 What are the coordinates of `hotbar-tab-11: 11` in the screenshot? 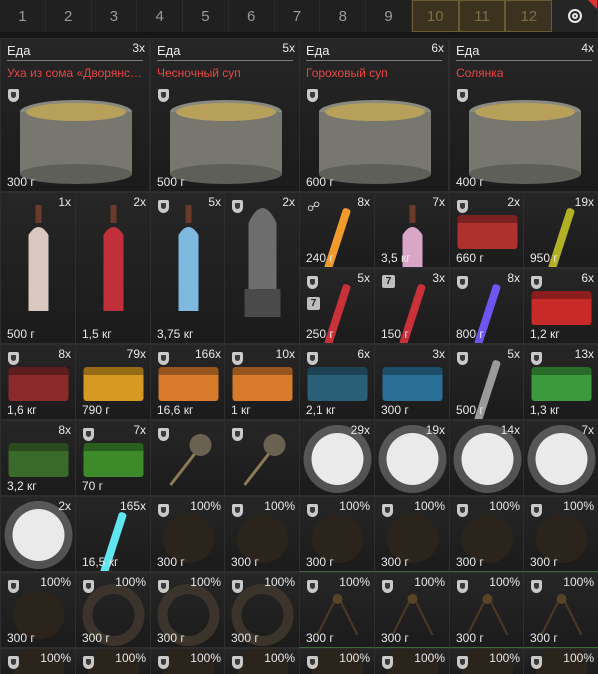 It's located at (482, 16).